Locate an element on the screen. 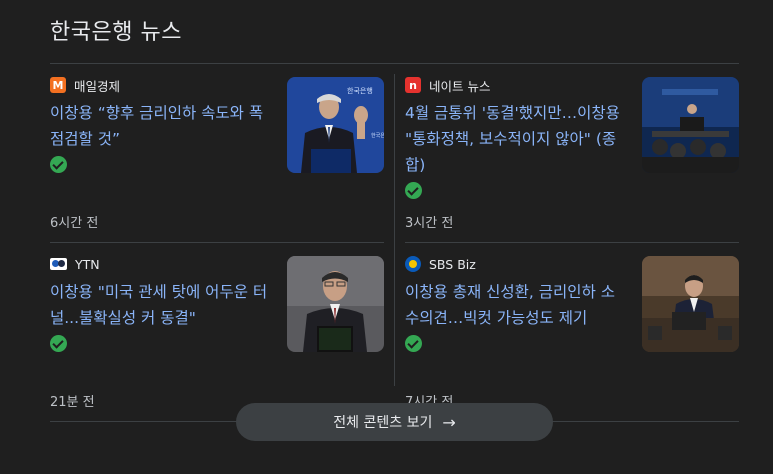  section-title: 한국은행 뉴스 is located at coordinates (116, 32).